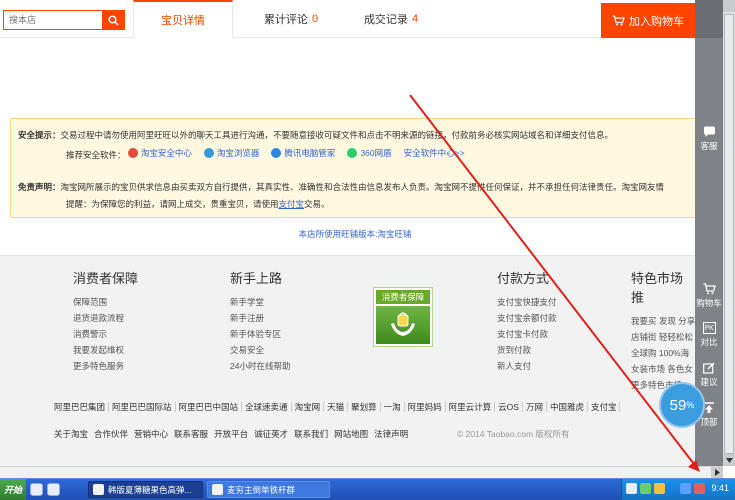  I want to click on horizontal-scrollbar, so click(361, 472).